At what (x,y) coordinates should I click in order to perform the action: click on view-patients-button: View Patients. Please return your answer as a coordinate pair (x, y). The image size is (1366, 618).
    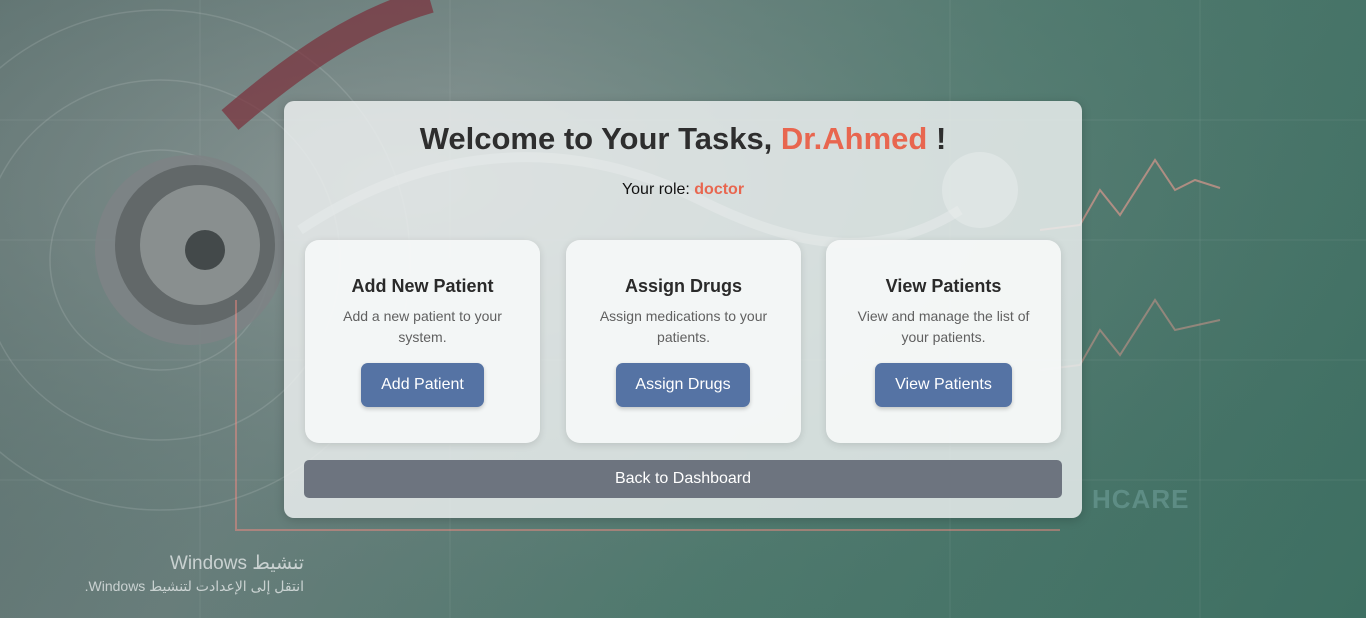
    Looking at the image, I should click on (943, 385).